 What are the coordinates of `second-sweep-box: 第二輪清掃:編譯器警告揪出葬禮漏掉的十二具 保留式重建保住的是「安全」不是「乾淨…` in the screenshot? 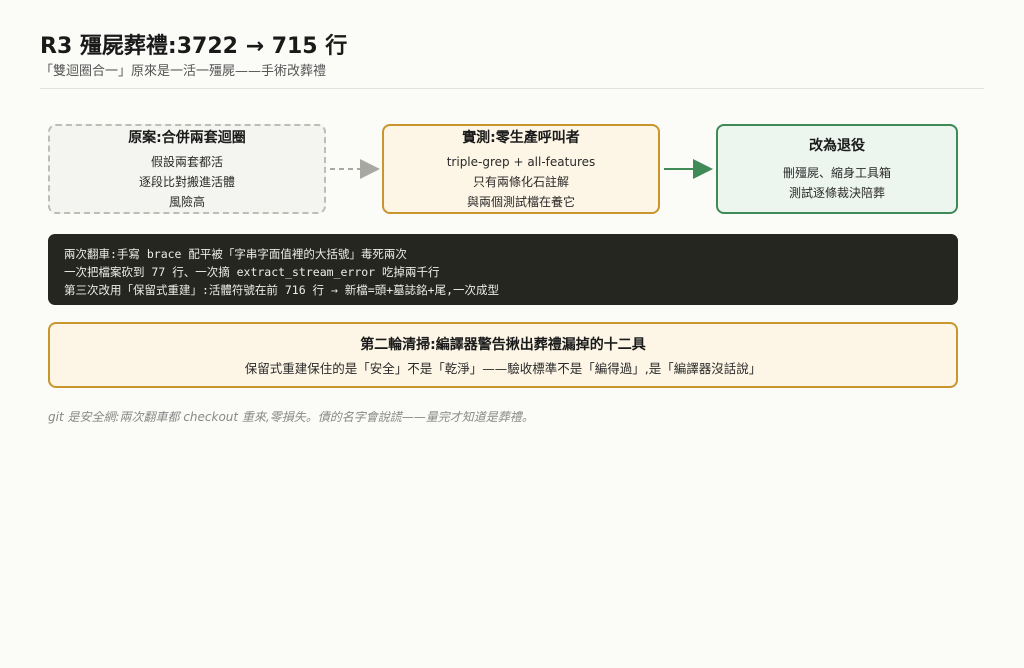 It's located at (503, 355).